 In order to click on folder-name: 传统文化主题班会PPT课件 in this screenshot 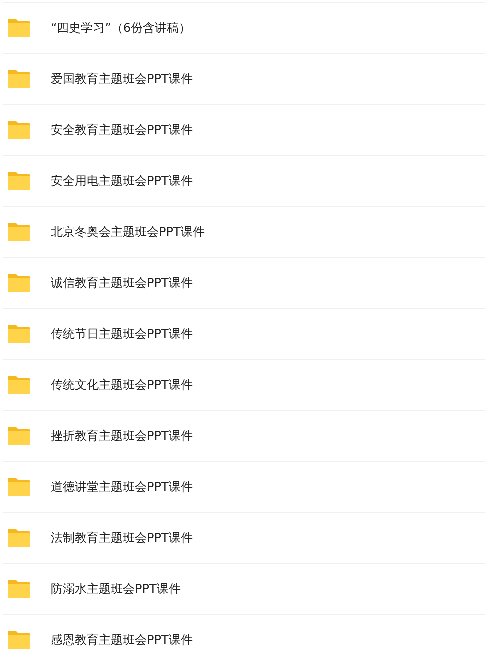, I will do `click(122, 385)`.